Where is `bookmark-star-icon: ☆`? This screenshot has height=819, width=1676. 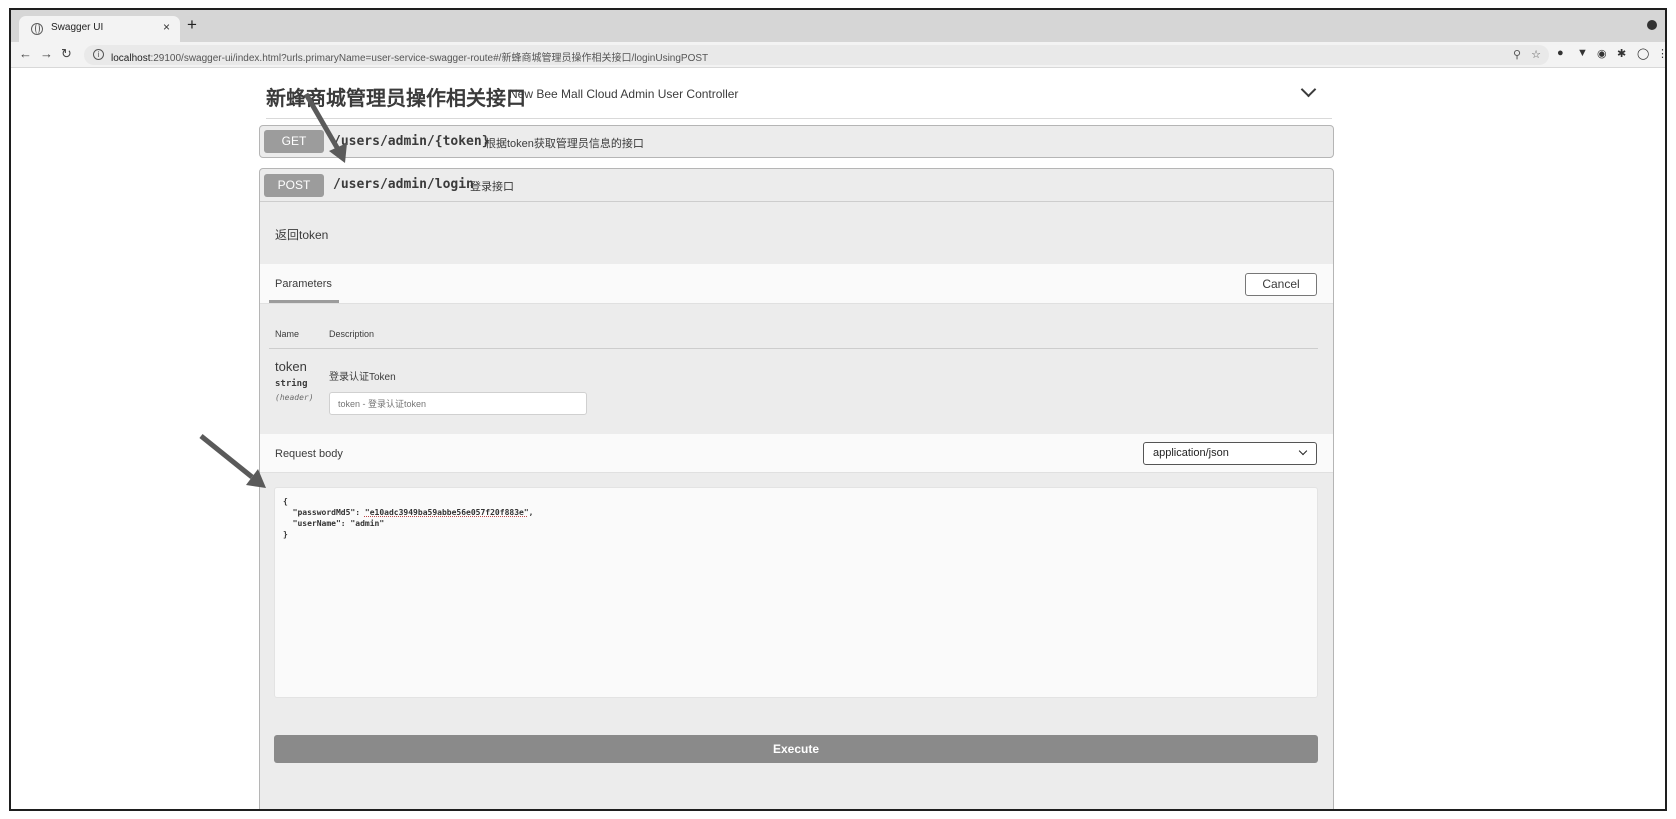 bookmark-star-icon: ☆ is located at coordinates (1536, 54).